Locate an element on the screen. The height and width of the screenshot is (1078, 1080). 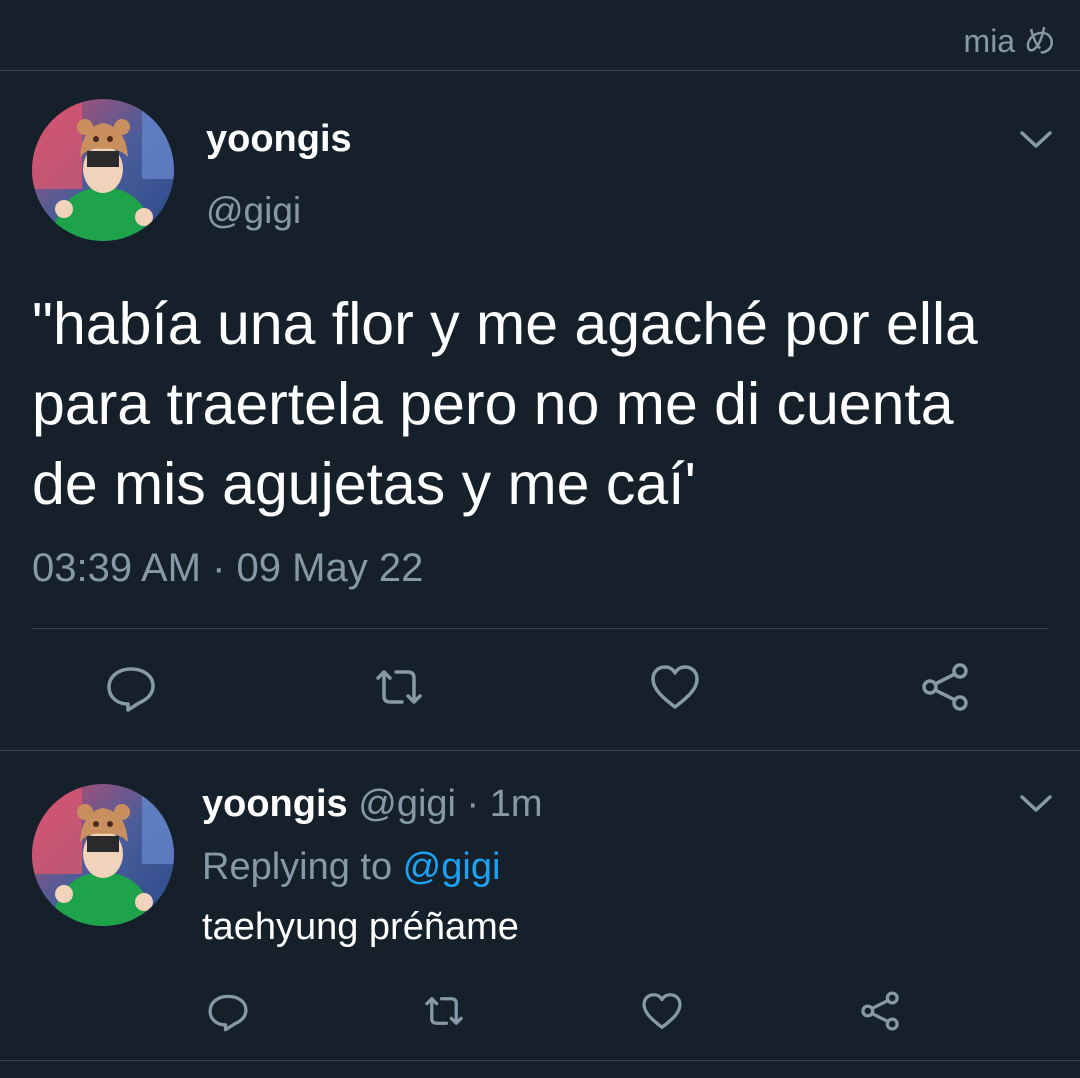
reply-header: yoongis @gigi · 1m is located at coordinates (372, 804).